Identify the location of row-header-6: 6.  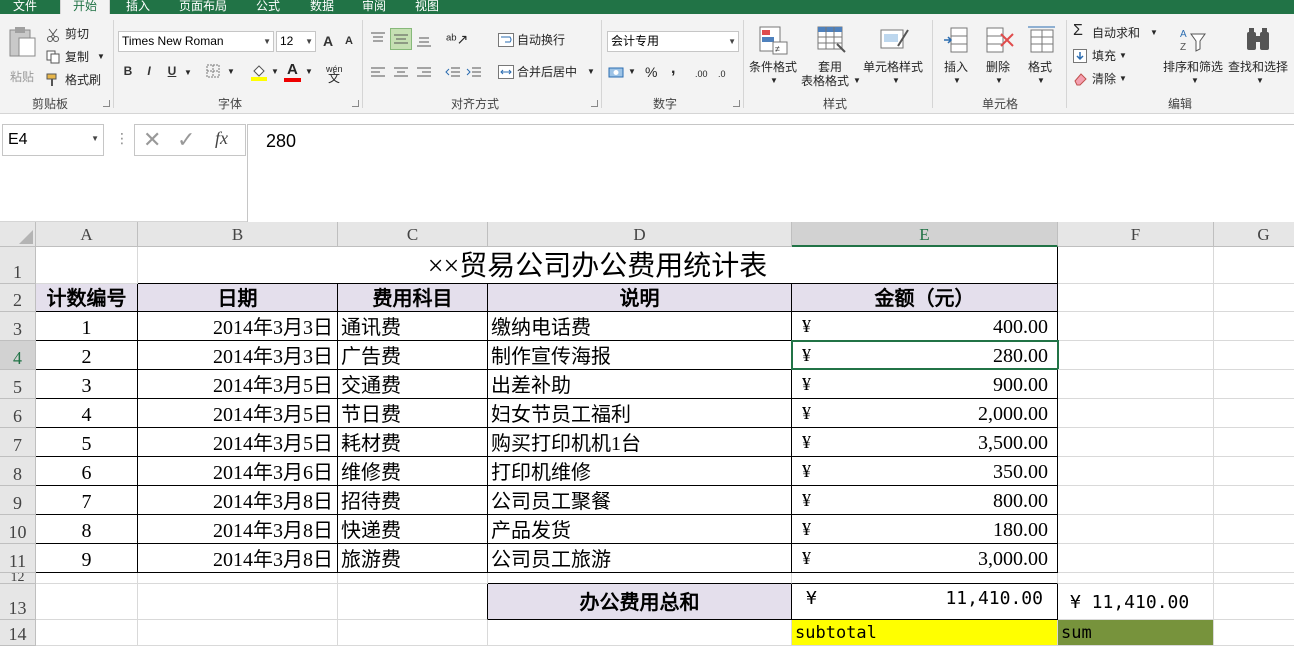
(18, 413).